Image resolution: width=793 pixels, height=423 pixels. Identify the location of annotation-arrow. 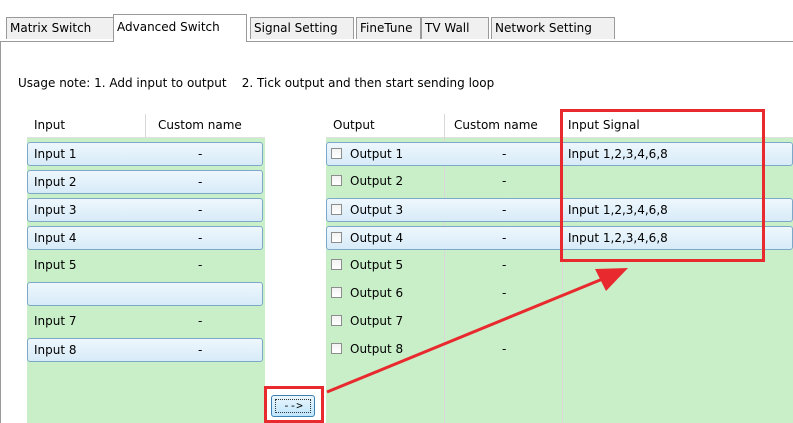
(477, 331).